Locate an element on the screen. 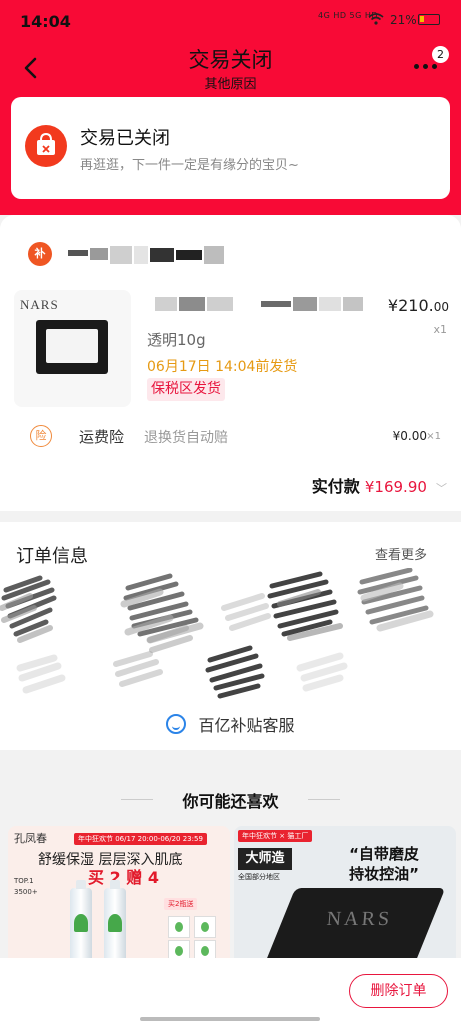 This screenshot has height=1024, width=461. view-more-link: 查看更多 is located at coordinates (401, 553).